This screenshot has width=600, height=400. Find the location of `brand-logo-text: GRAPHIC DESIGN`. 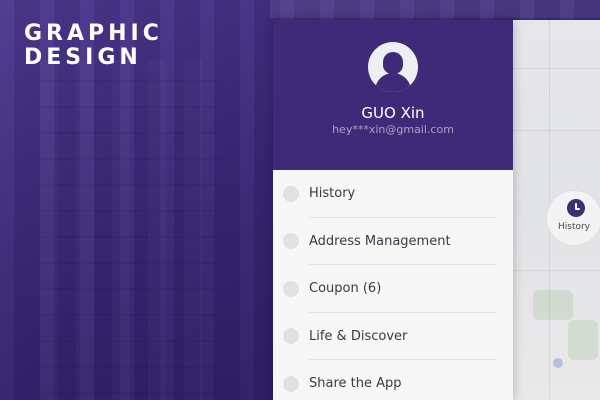

brand-logo-text: GRAPHIC DESIGN is located at coordinates (93, 46).